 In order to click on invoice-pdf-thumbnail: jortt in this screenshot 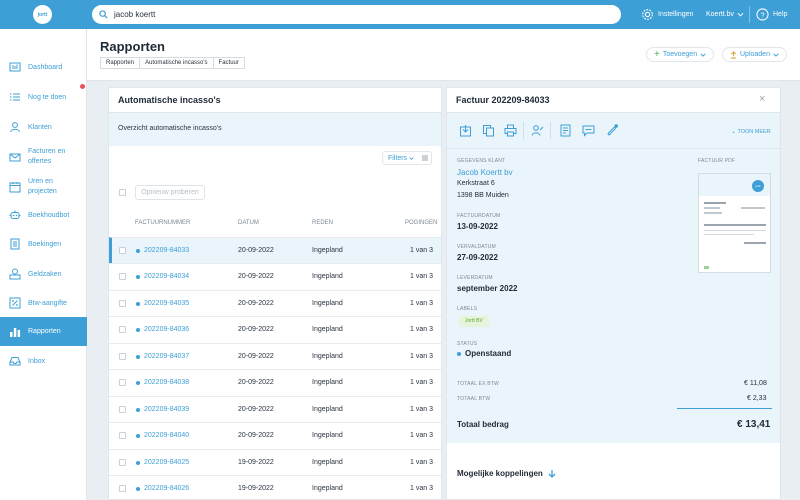, I will do `click(734, 223)`.